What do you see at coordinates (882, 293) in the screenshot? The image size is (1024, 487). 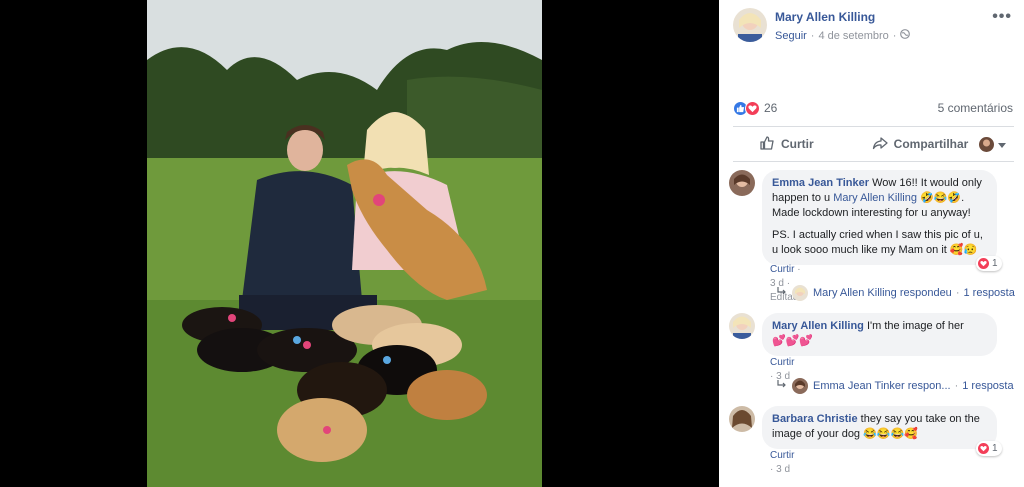 I see `reply-author: Mary Allen Killing respondeu` at bounding box center [882, 293].